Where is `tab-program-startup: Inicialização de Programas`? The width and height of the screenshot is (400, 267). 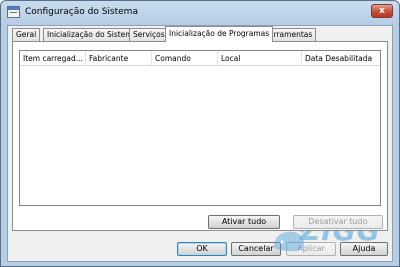 tab-program-startup: Inicialização de Programas is located at coordinates (219, 34).